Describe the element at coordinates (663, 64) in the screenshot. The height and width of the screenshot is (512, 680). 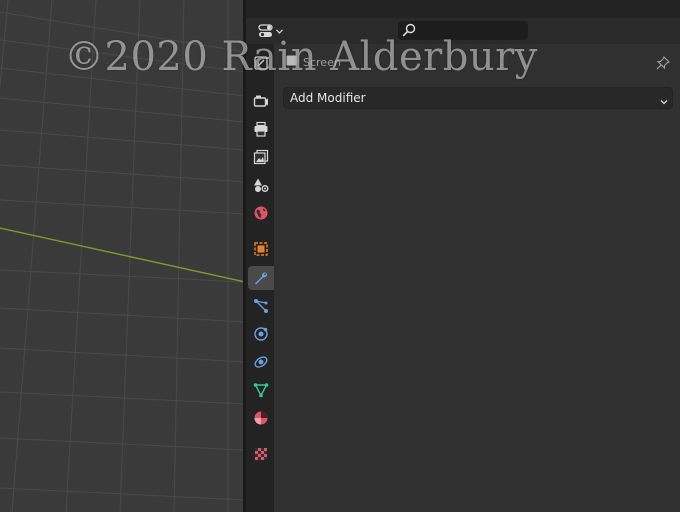
I see `pin-icon` at that location.